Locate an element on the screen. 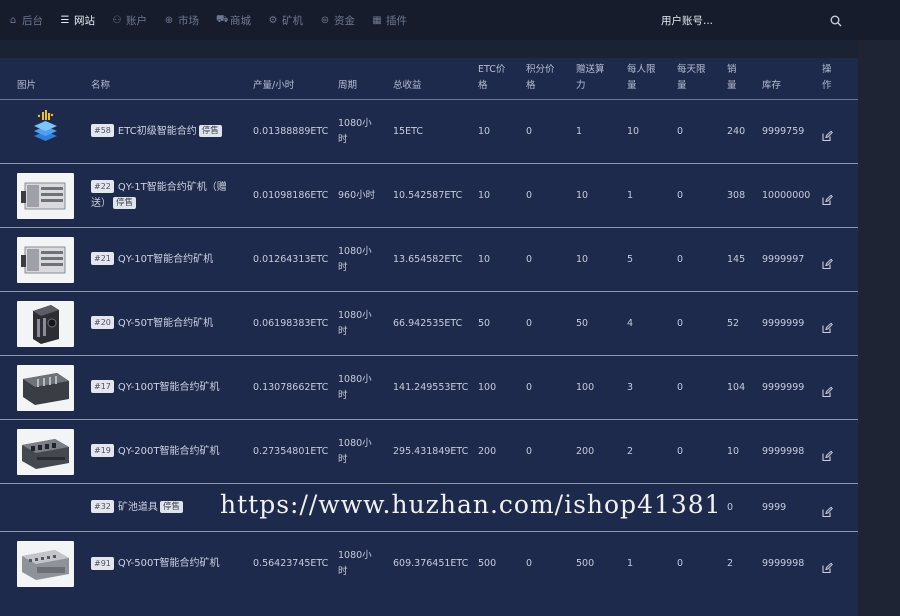  etc-price-cell: 500 is located at coordinates (487, 563).